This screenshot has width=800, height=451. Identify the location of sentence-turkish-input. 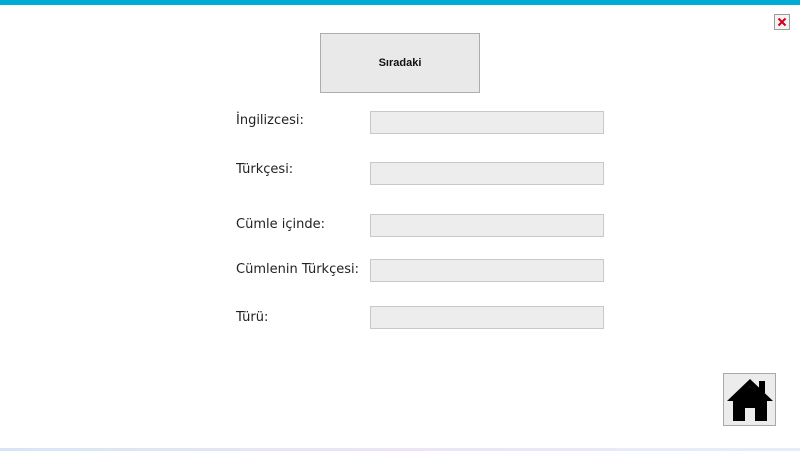
(487, 270).